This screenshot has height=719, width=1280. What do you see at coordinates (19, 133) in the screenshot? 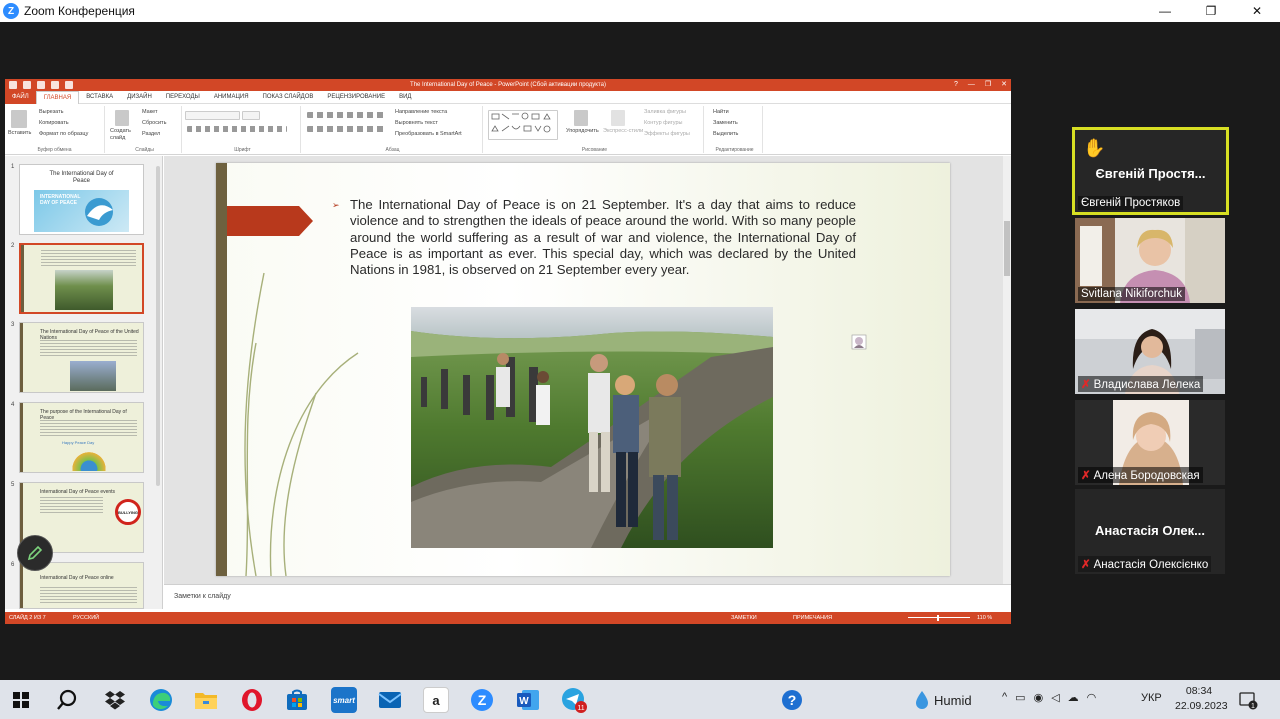
I see `paste-button: Вставить` at bounding box center [19, 133].